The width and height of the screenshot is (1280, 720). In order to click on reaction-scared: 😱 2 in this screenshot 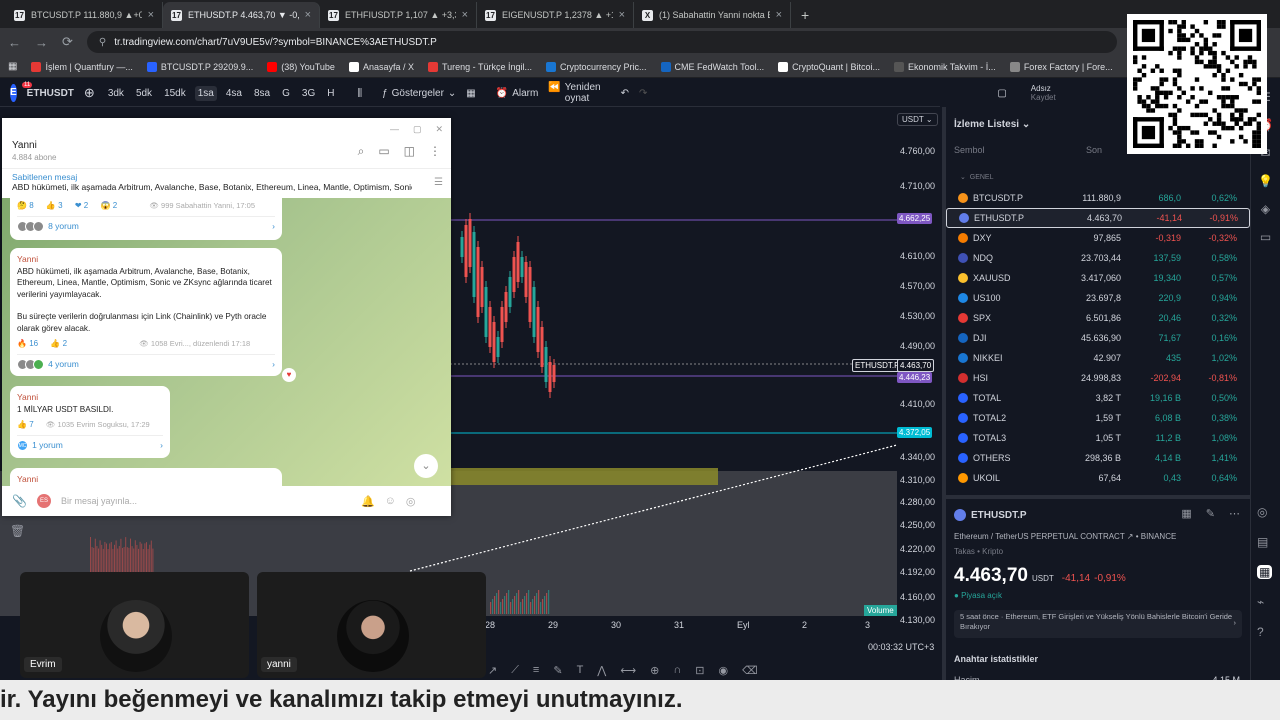, I will do `click(109, 206)`.